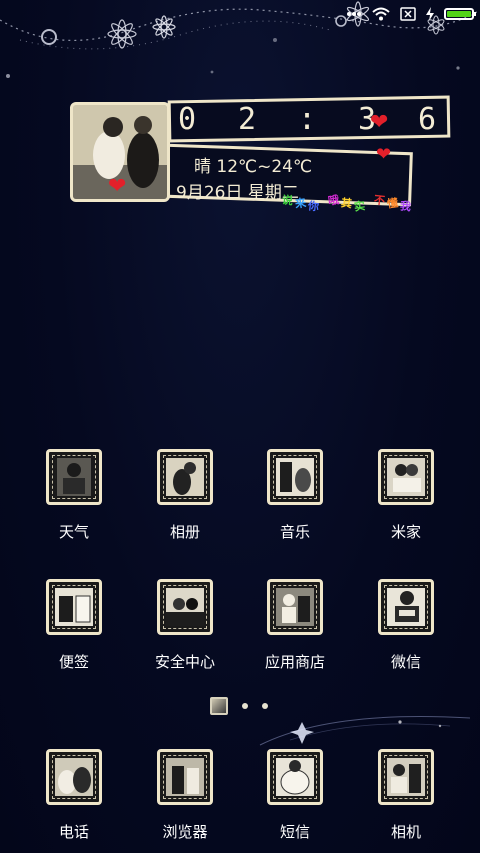 The height and width of the screenshot is (853, 480). What do you see at coordinates (300, 203) in the screenshot?
I see `decorative-char: 来` at bounding box center [300, 203].